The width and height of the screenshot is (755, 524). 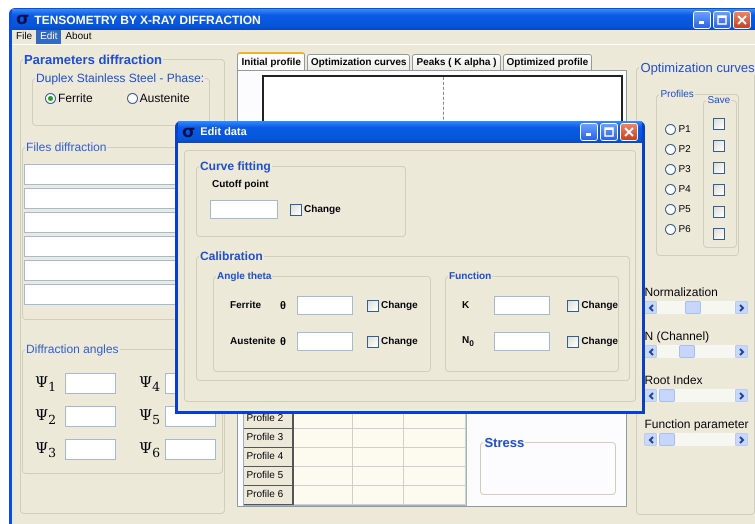 What do you see at coordinates (456, 62) in the screenshot?
I see `tab: Peaks ( K alpha )` at bounding box center [456, 62].